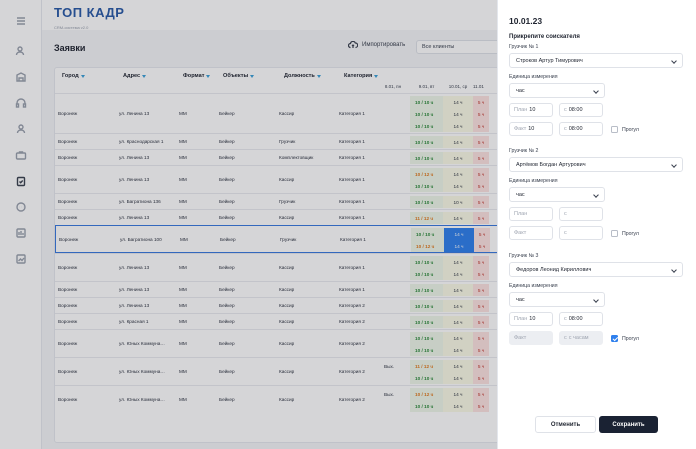  I want to click on loader-label: Грузчик № 3, so click(524, 256).